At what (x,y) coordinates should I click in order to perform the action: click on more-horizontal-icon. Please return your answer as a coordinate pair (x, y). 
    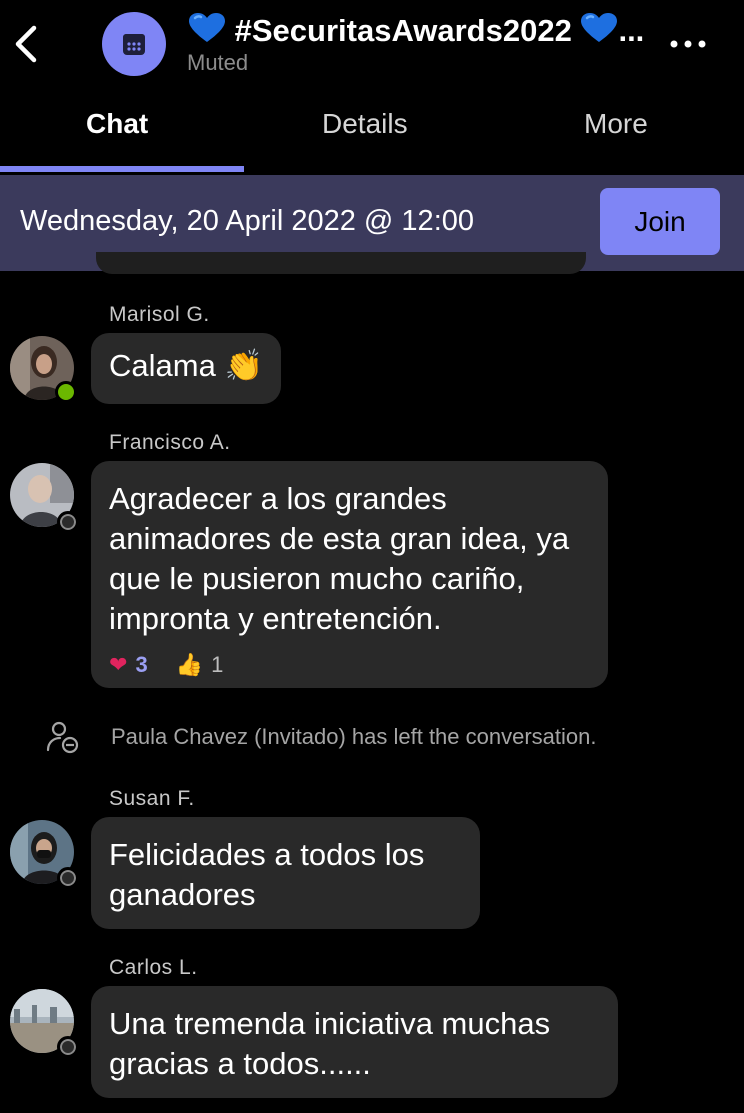
    Looking at the image, I should click on (688, 44).